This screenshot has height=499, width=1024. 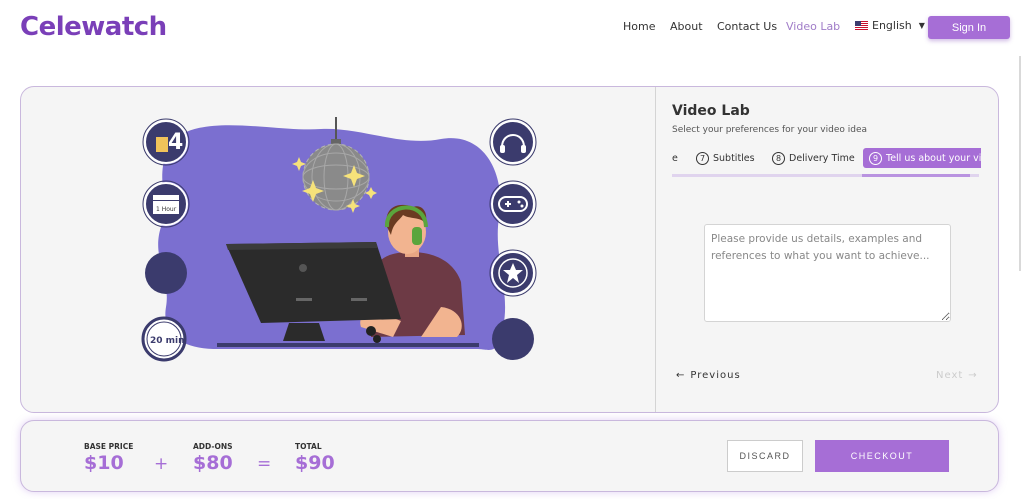 I want to click on nav-about: About, so click(x=686, y=26).